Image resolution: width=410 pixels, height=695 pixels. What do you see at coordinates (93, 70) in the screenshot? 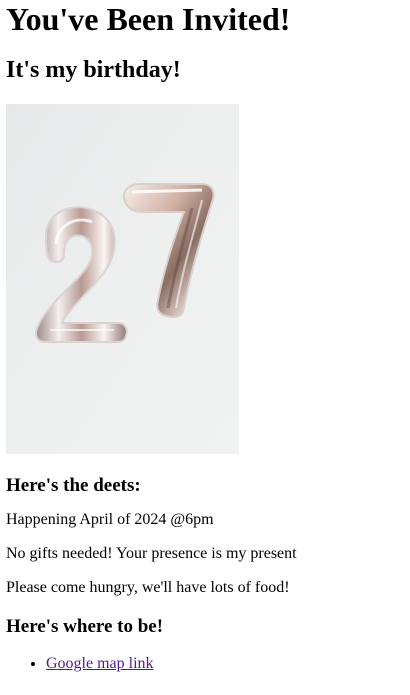
I see `page-subtitle: It's my birthday!` at bounding box center [93, 70].